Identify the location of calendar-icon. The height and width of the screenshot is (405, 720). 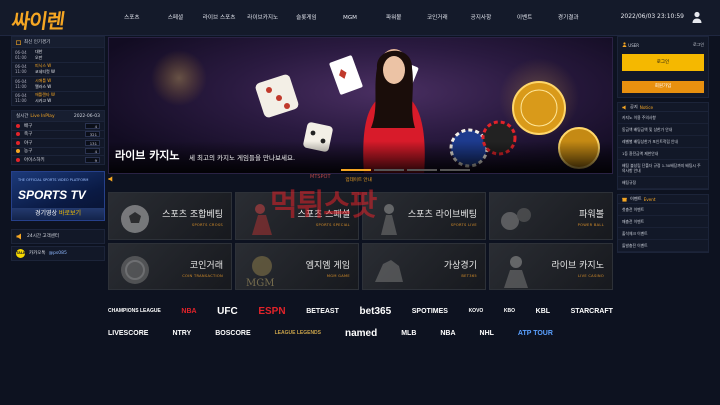
(18, 42).